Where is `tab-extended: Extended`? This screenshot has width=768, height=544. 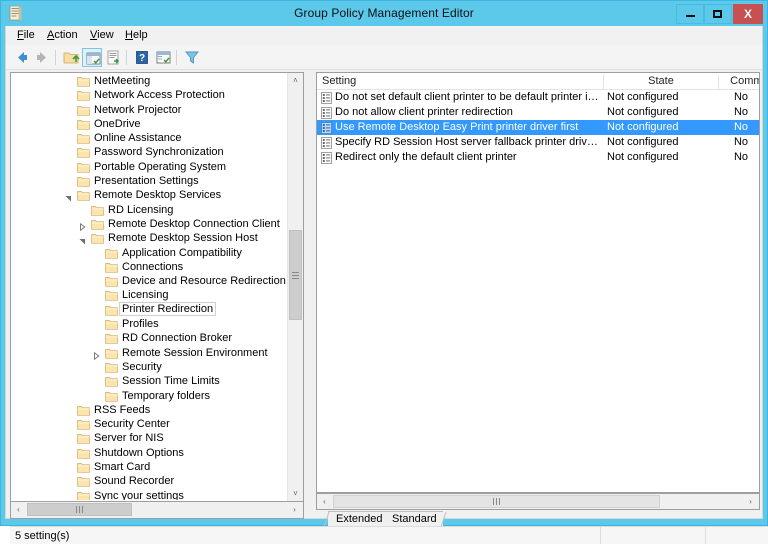
tab-extended: Extended is located at coordinates (357, 519).